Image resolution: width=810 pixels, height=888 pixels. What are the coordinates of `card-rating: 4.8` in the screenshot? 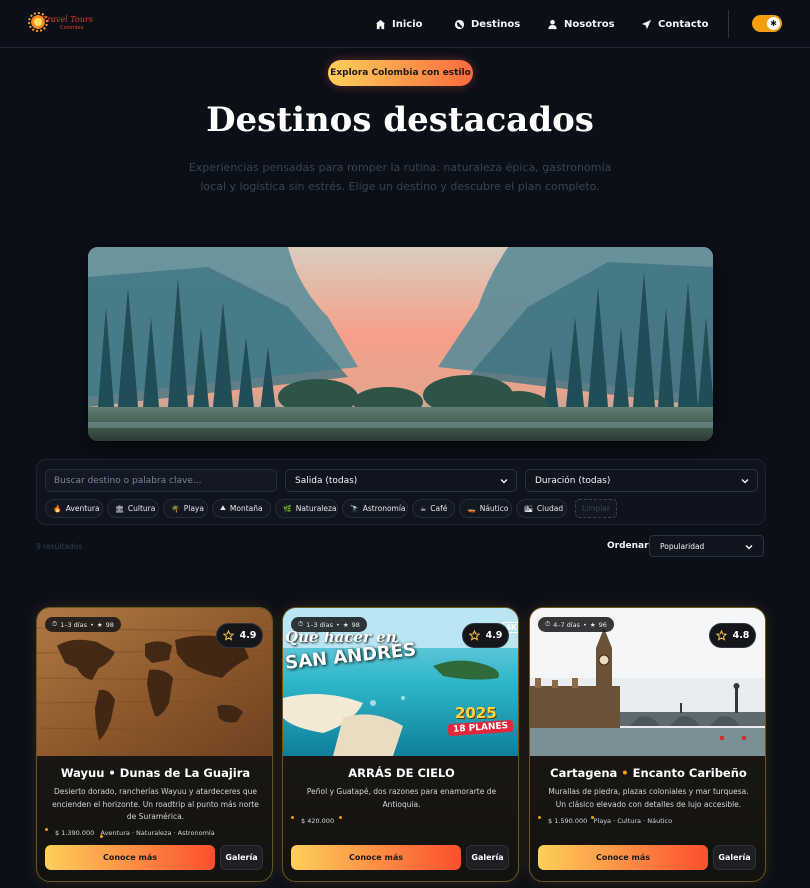 It's located at (732, 635).